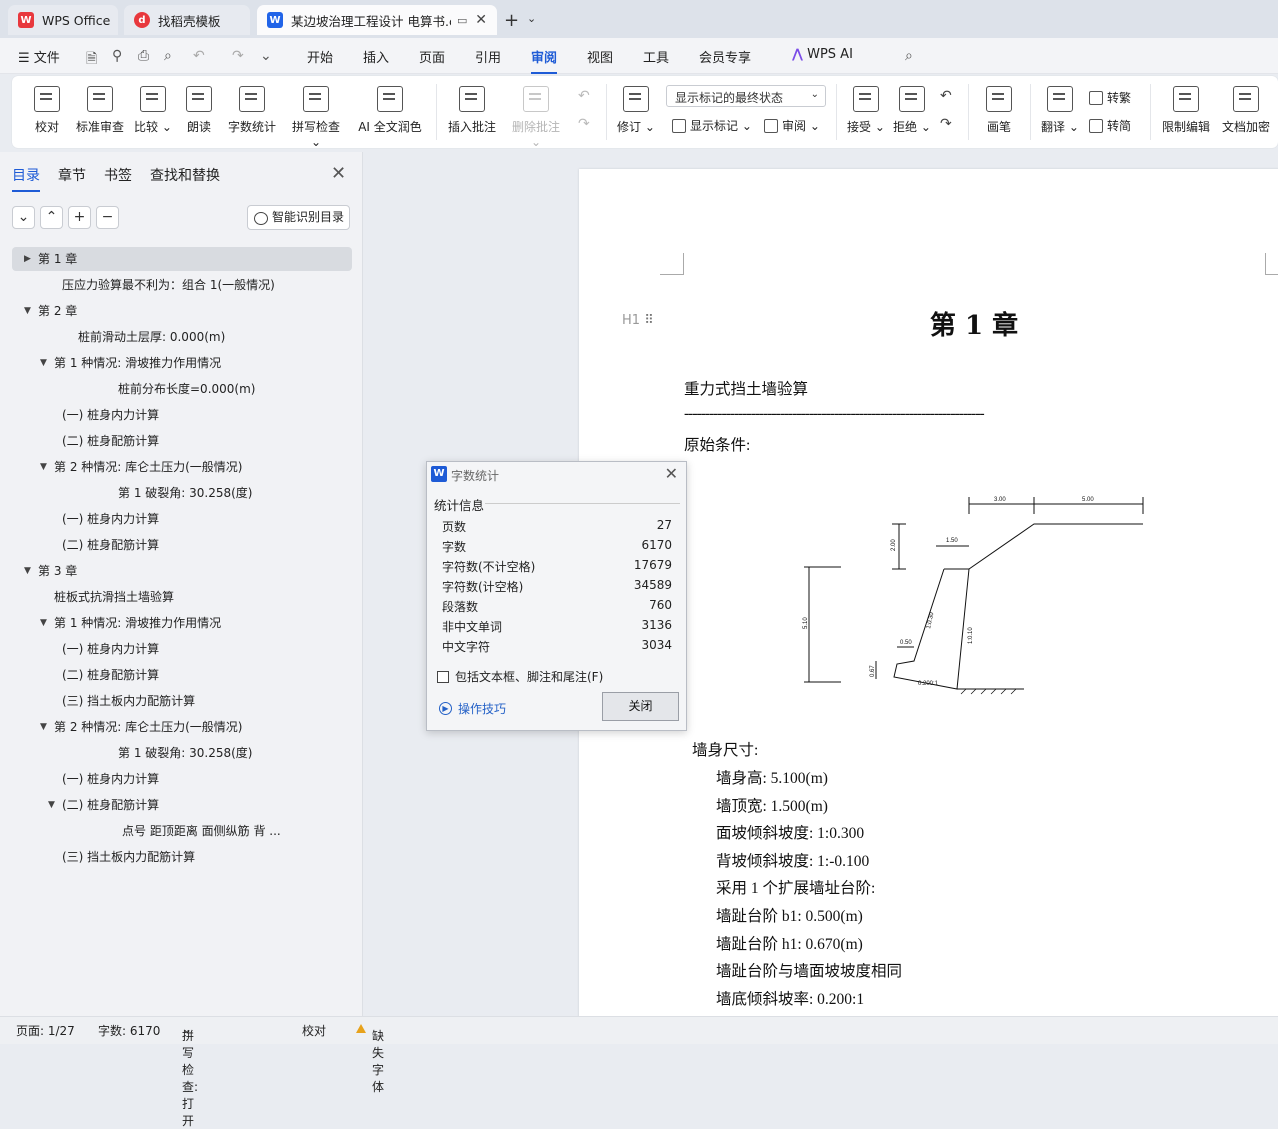 The height and width of the screenshot is (1129, 1278). I want to click on toc-item: 桩前滑动土层厚: 0.000(m), so click(182, 337).